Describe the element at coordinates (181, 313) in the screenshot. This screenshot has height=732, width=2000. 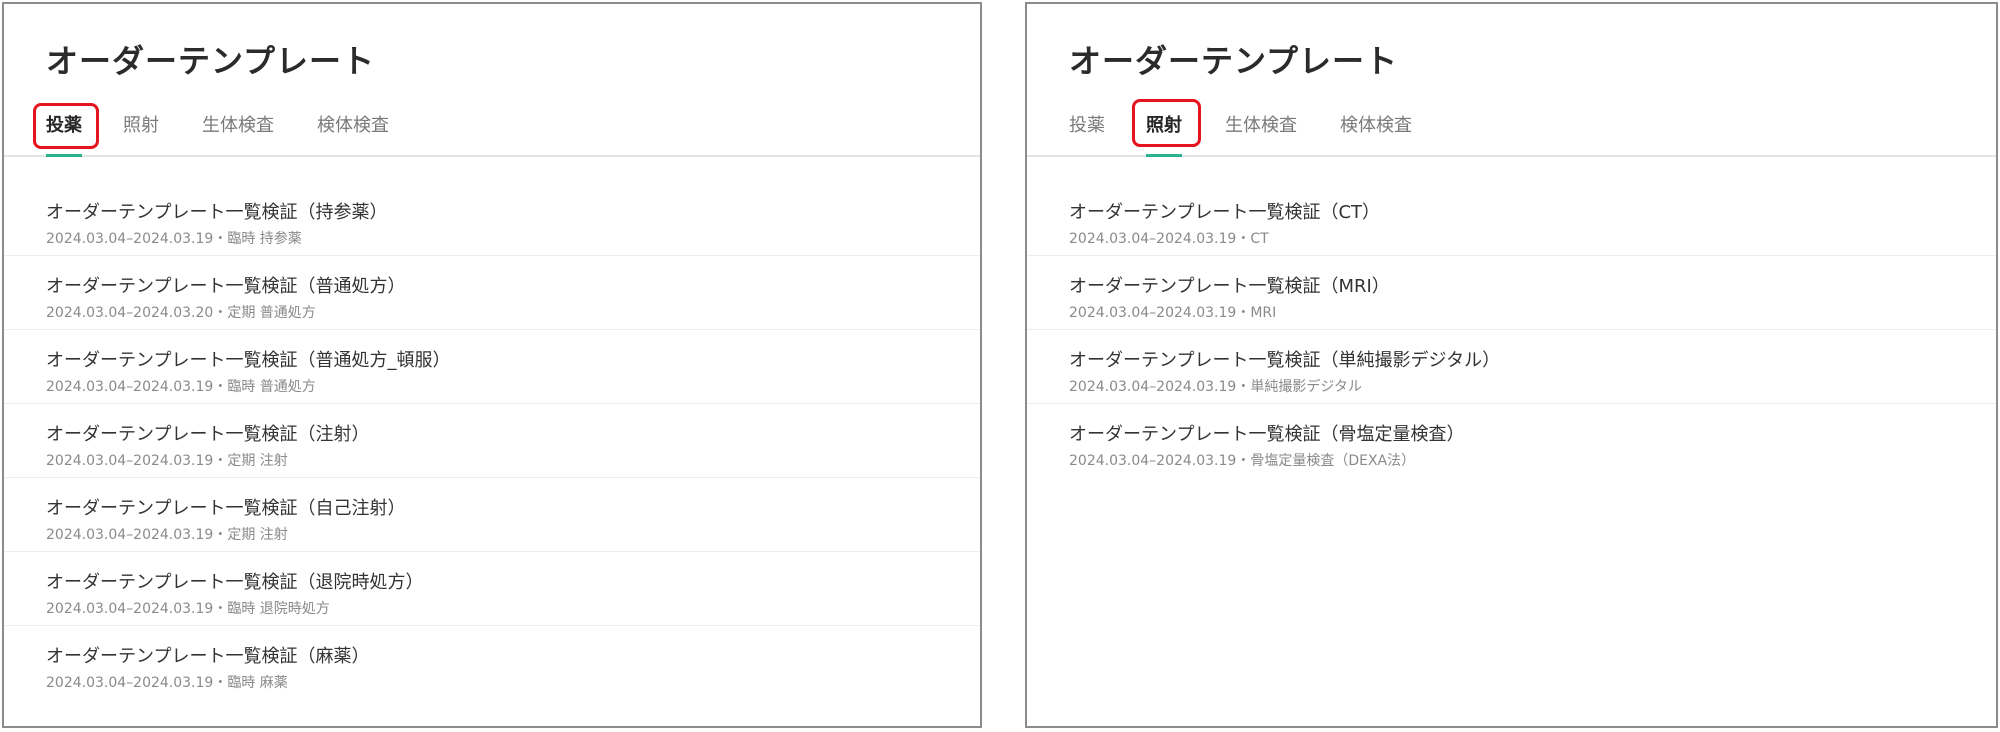
I see `item-meta: 2024.03.04–2024.03.20・定期 普通処方` at that location.